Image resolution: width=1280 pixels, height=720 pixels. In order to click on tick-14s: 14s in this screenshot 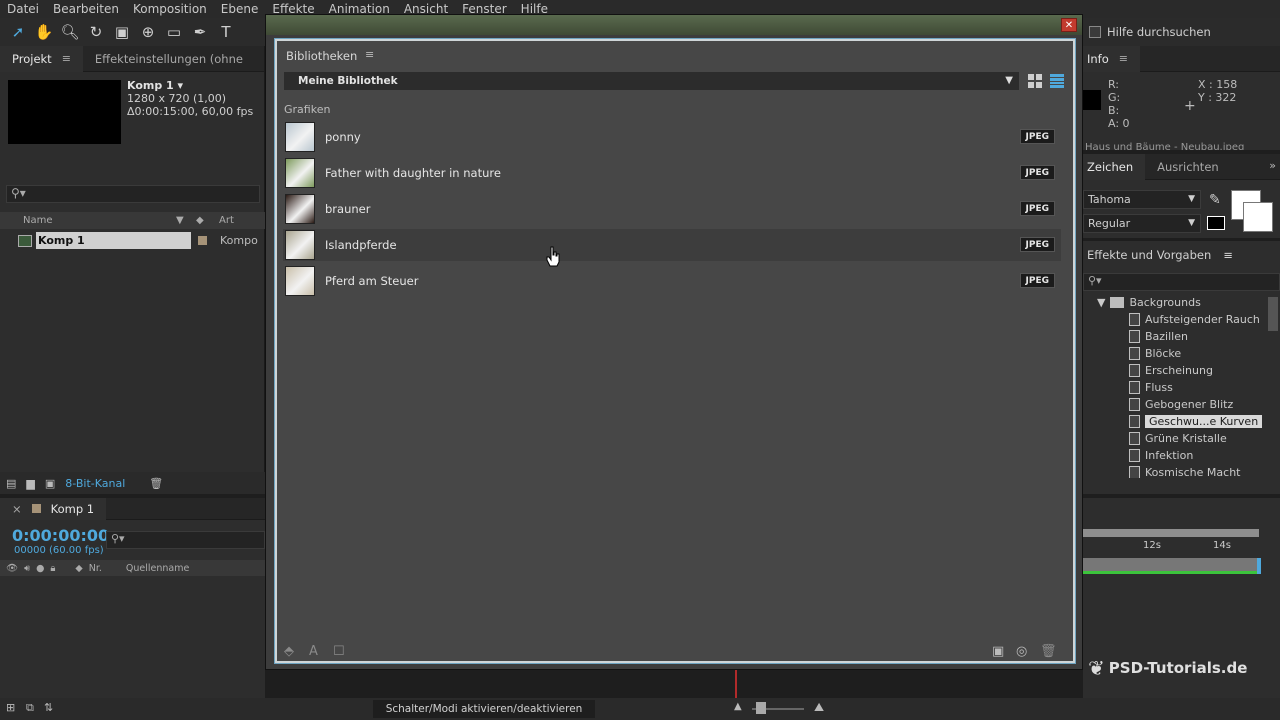, I will do `click(1222, 545)`.